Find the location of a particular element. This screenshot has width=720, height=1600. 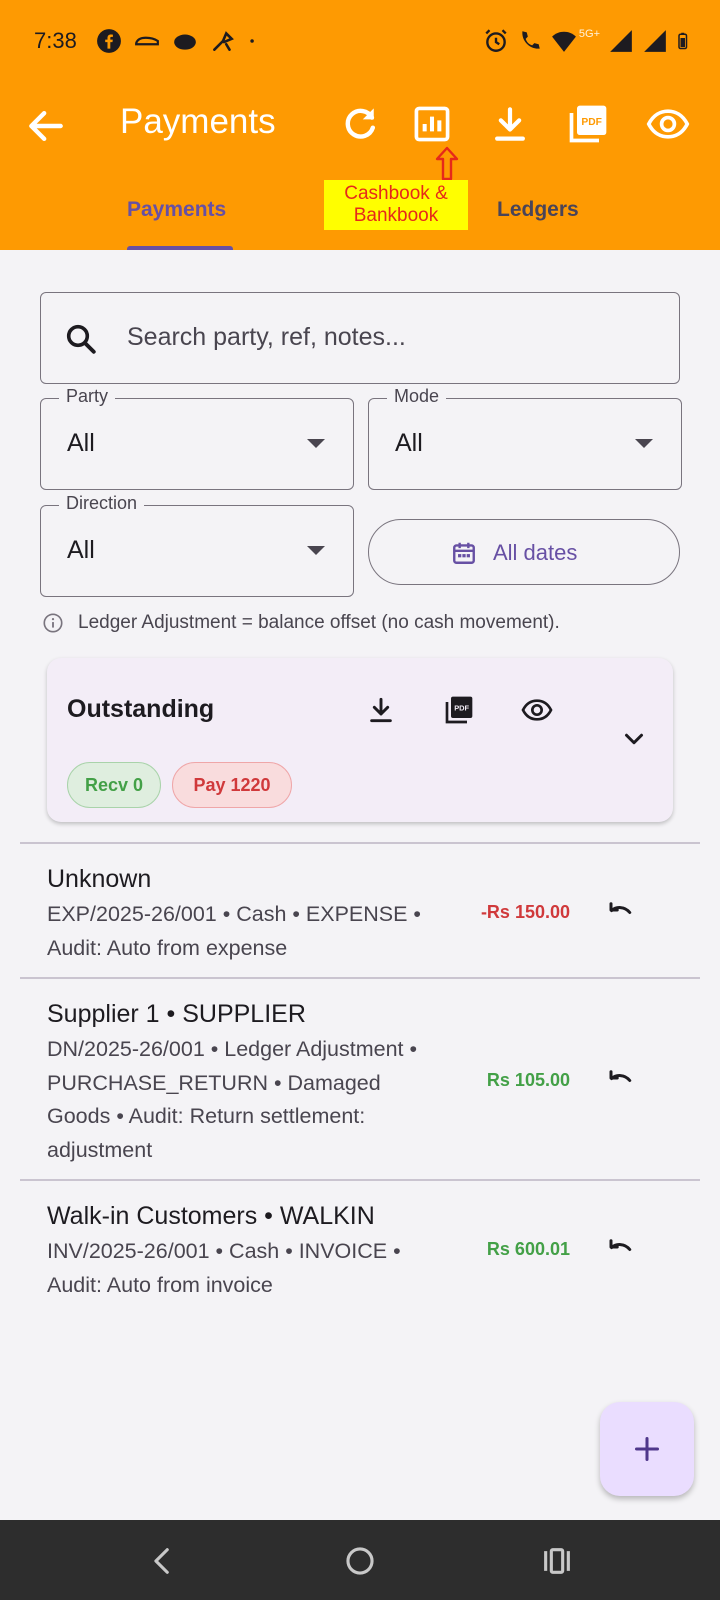

status-left-icons is located at coordinates (179, 41).